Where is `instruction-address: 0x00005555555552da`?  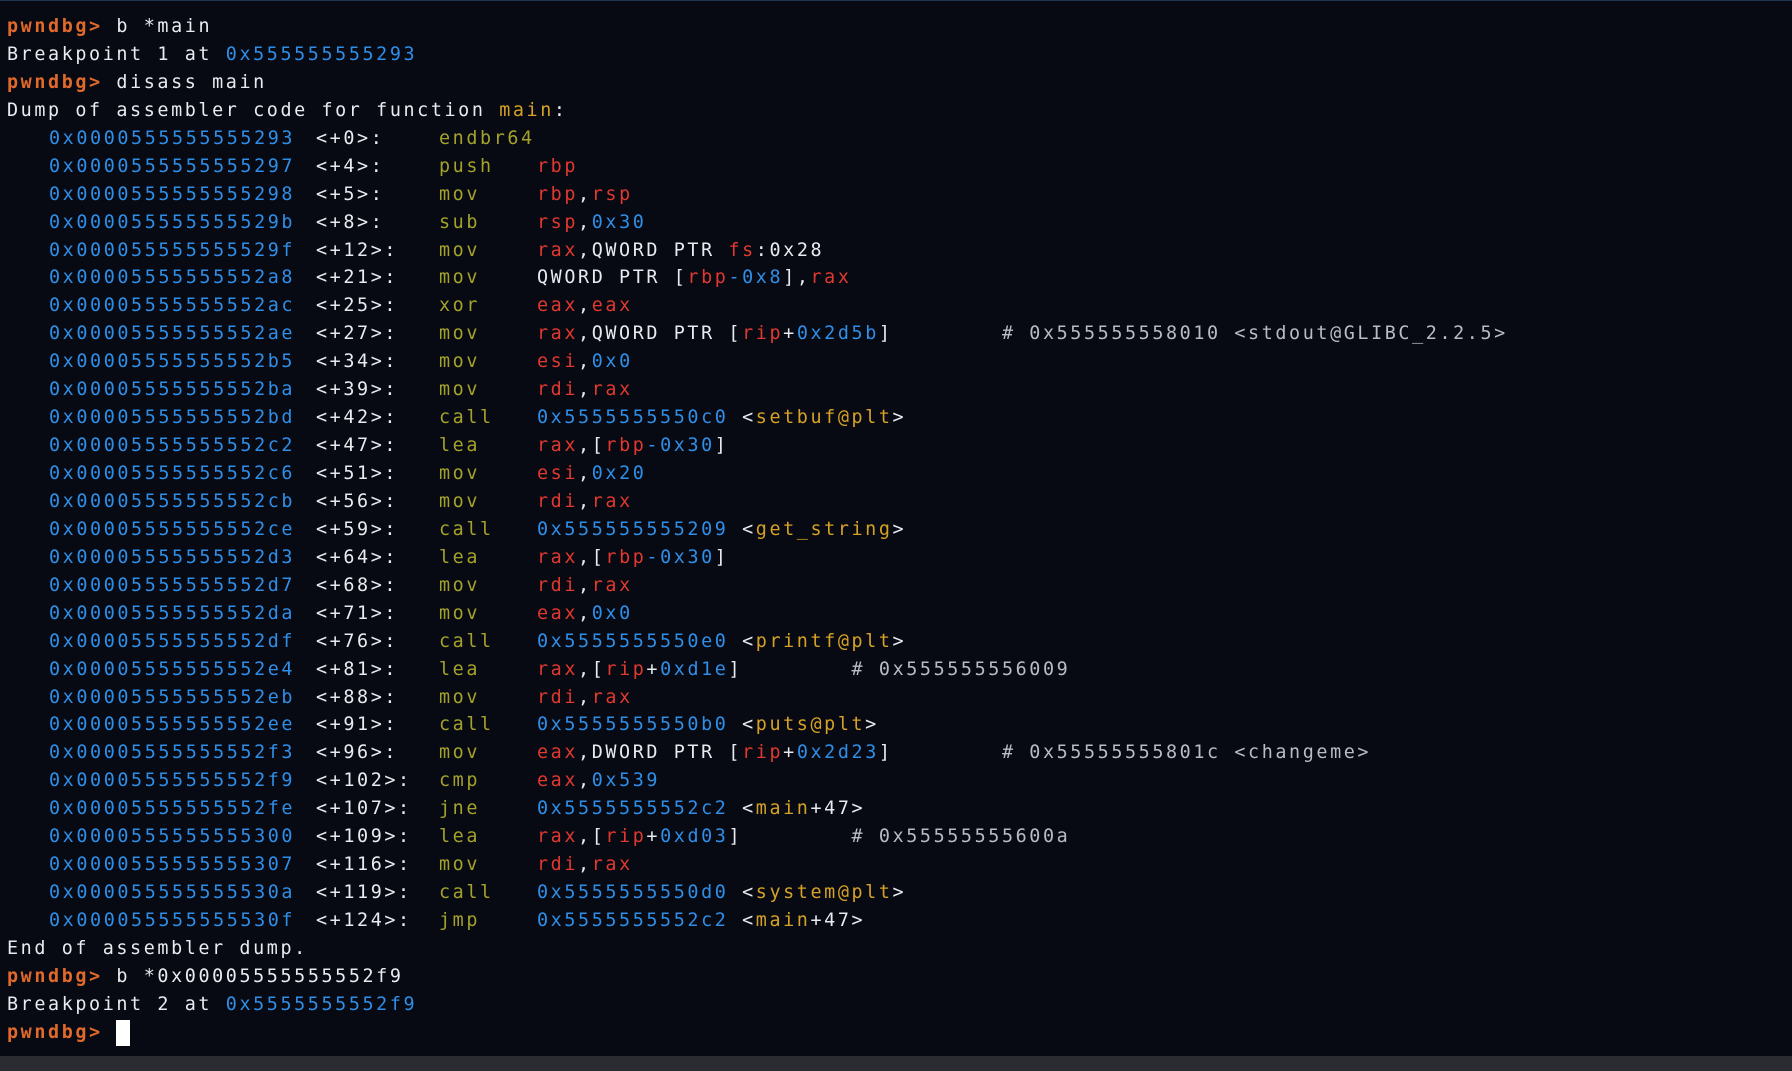
instruction-address: 0x00005555555552da is located at coordinates (172, 613).